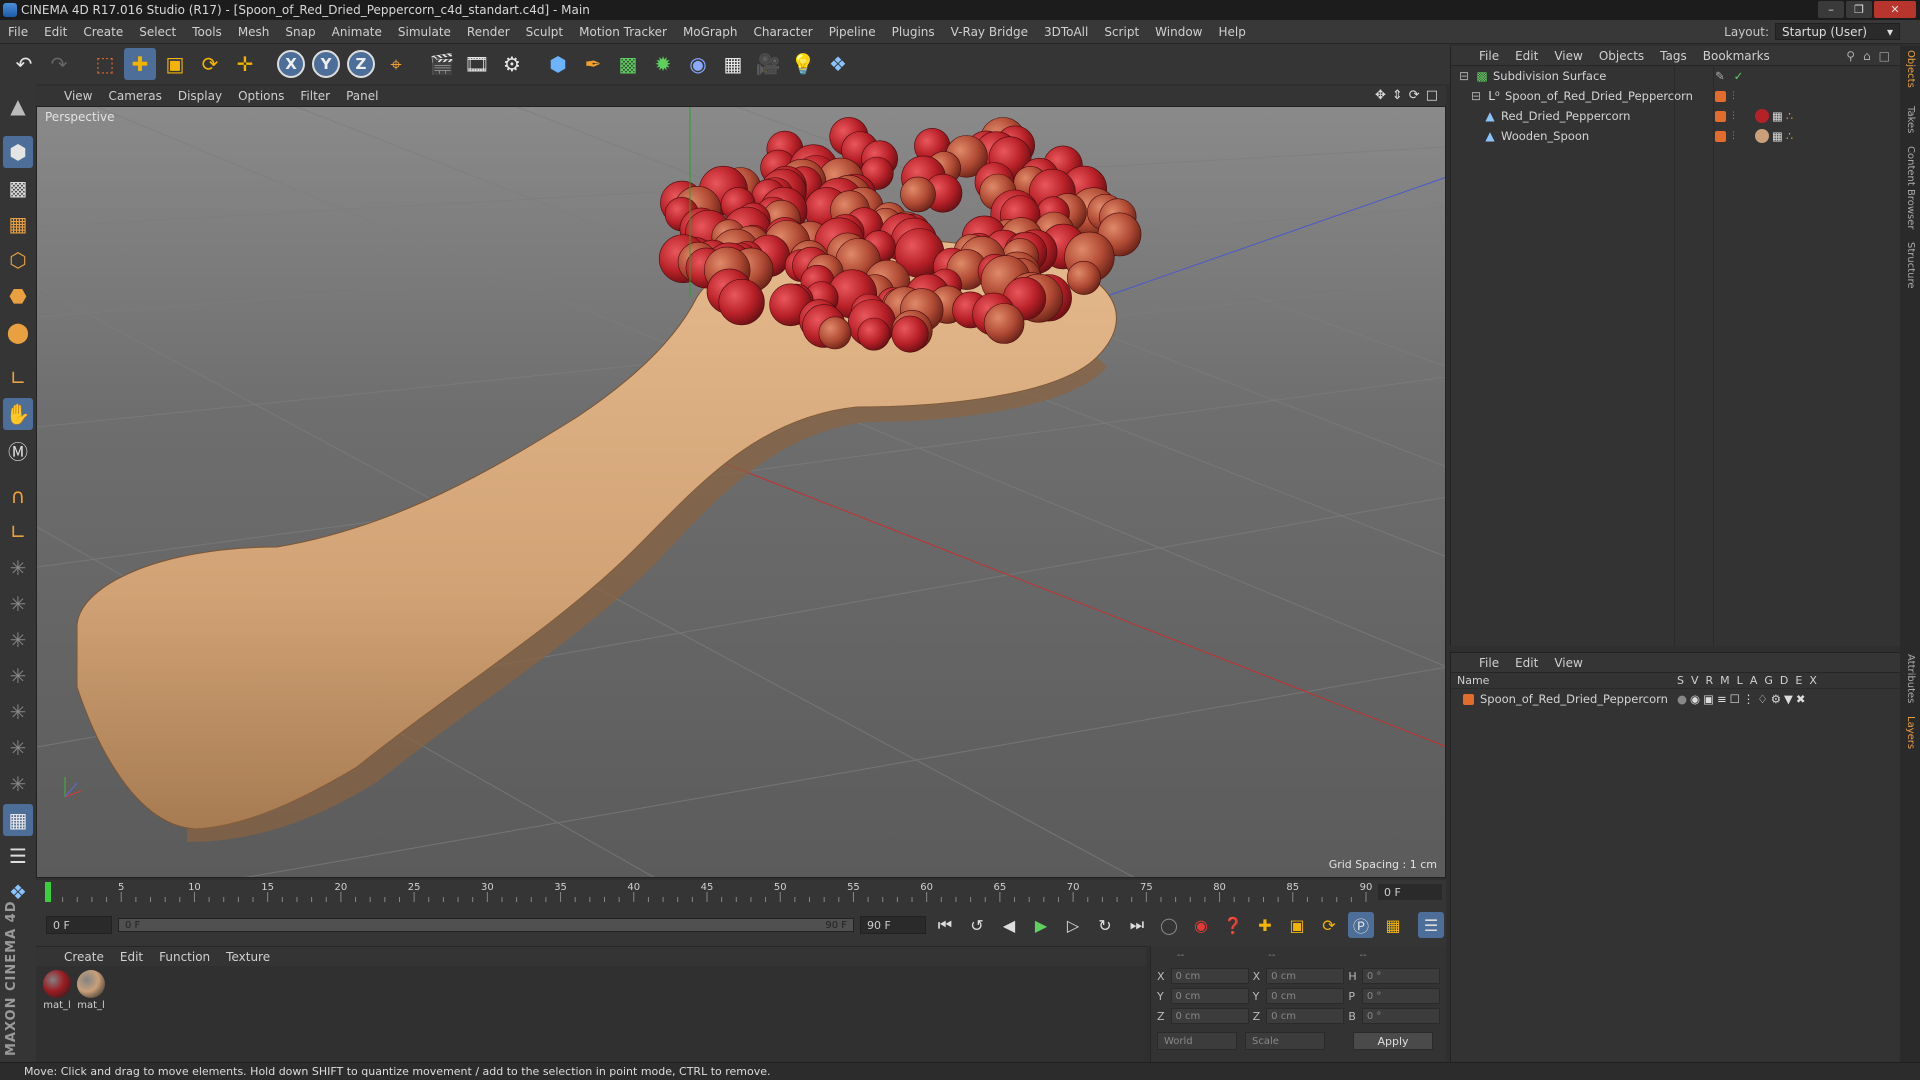  I want to click on undo-icon: ↶, so click(24, 64).